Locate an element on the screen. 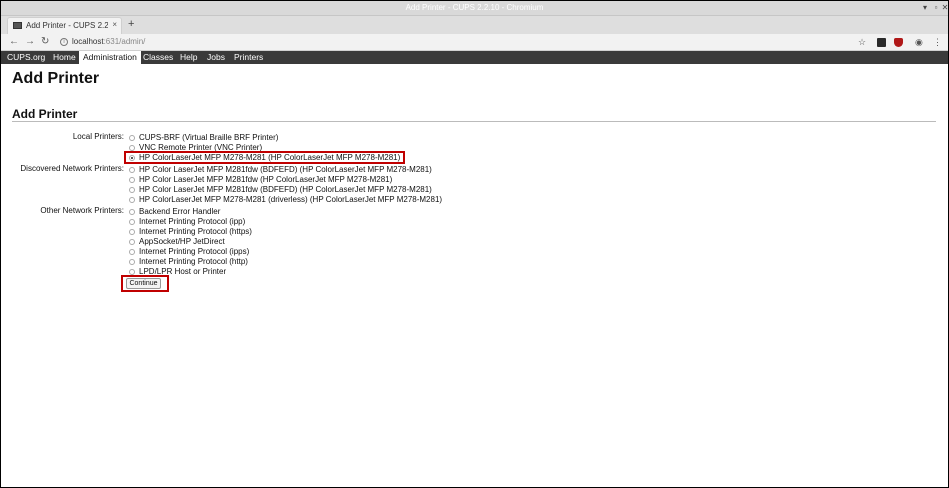  discovered-printers-label: Discovered Network Printers: is located at coordinates (72, 168).